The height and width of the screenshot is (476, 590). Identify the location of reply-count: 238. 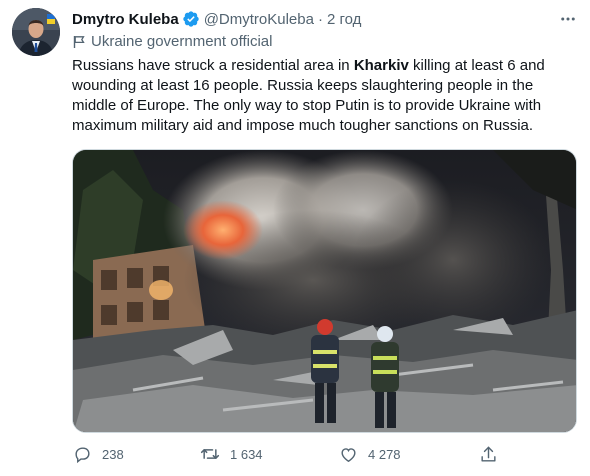
(113, 454).